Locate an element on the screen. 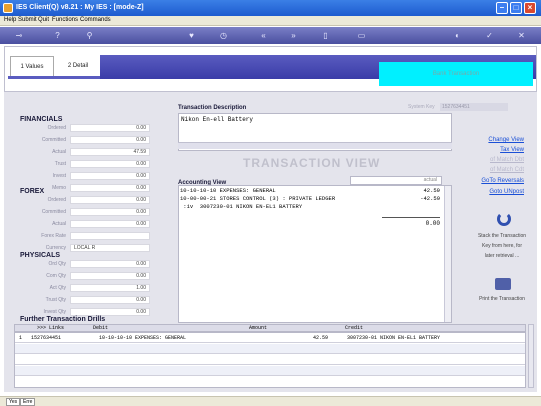  financials-heading: FINANCIALS is located at coordinates (41, 119).